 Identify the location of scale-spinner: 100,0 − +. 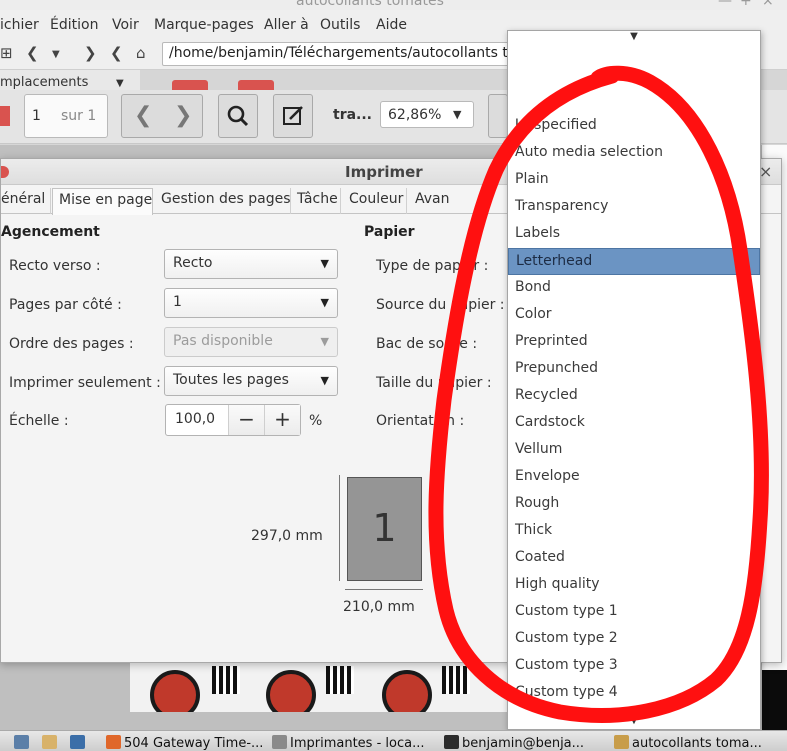
(233, 420).